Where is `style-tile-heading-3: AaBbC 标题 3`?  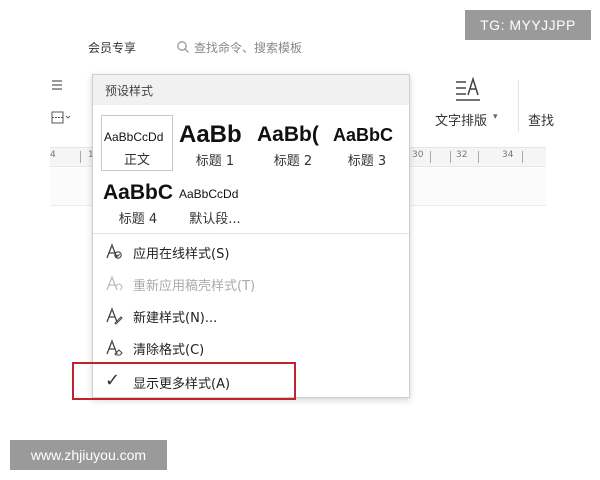 style-tile-heading-3: AaBbC 标题 3 is located at coordinates (367, 143).